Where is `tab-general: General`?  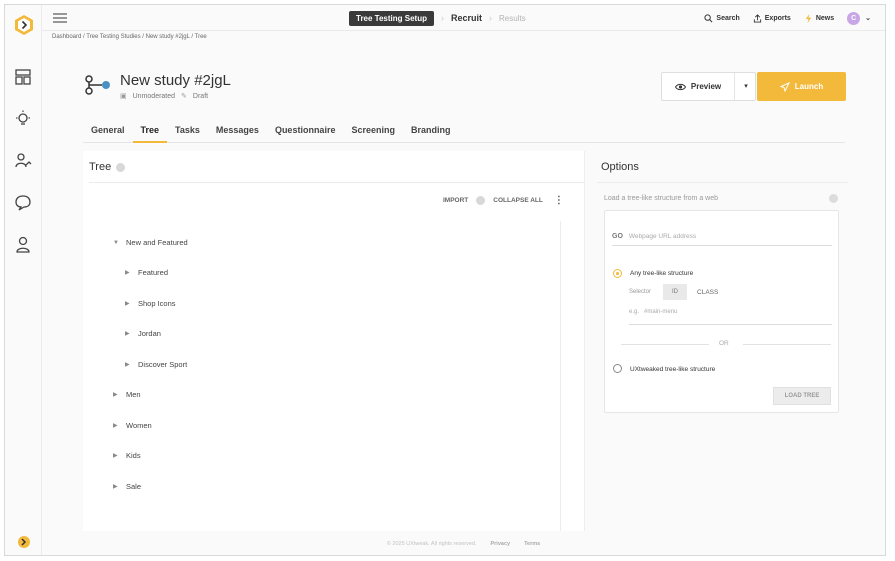
tab-general: General is located at coordinates (108, 133).